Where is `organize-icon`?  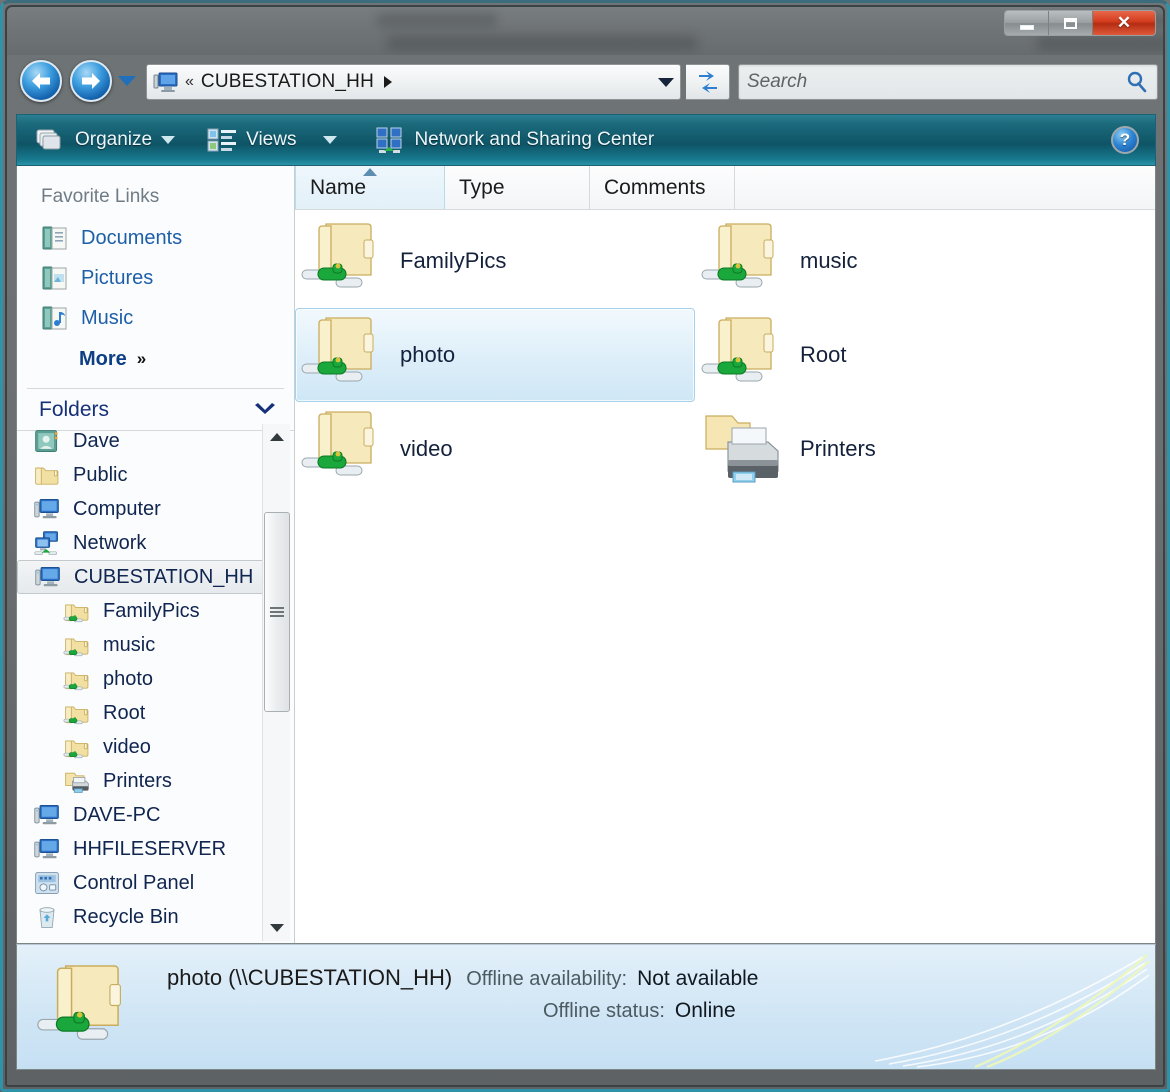
organize-icon is located at coordinates (48, 139).